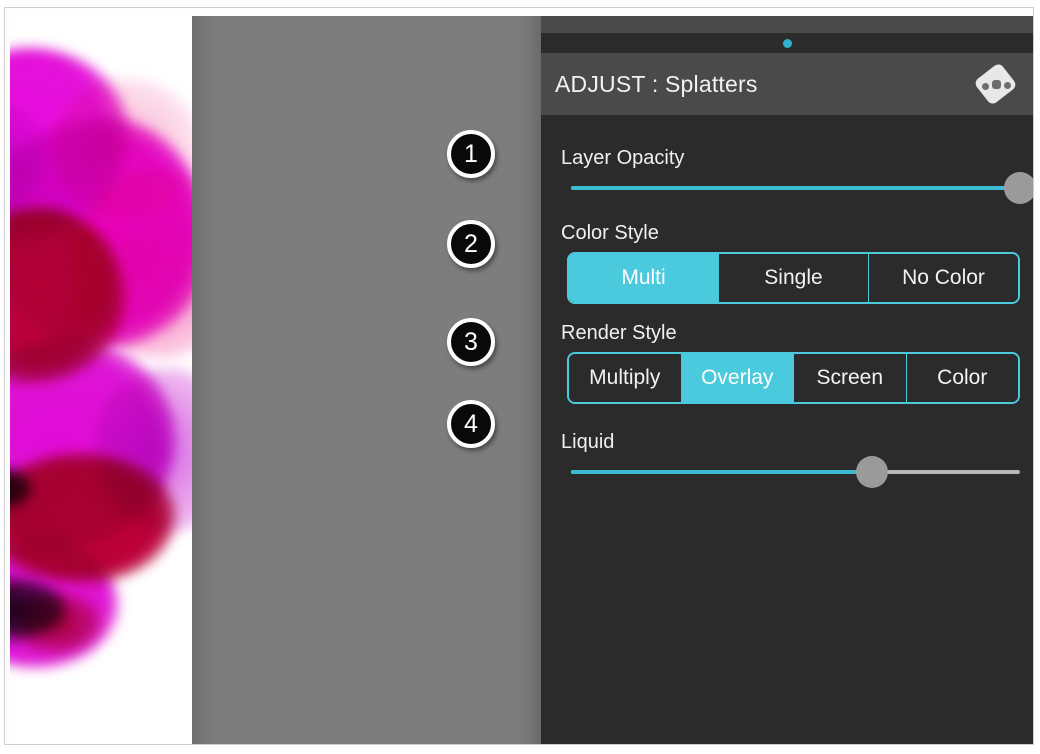 This screenshot has height=754, width=1040. Describe the element at coordinates (610, 233) in the screenshot. I see `color-style-label: Color Style` at that location.